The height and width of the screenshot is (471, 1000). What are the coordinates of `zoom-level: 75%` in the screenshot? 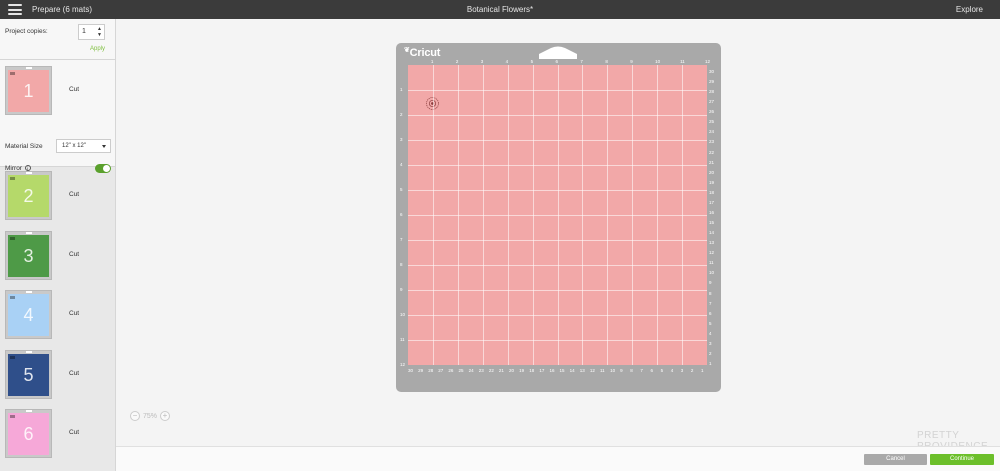 It's located at (150, 416).